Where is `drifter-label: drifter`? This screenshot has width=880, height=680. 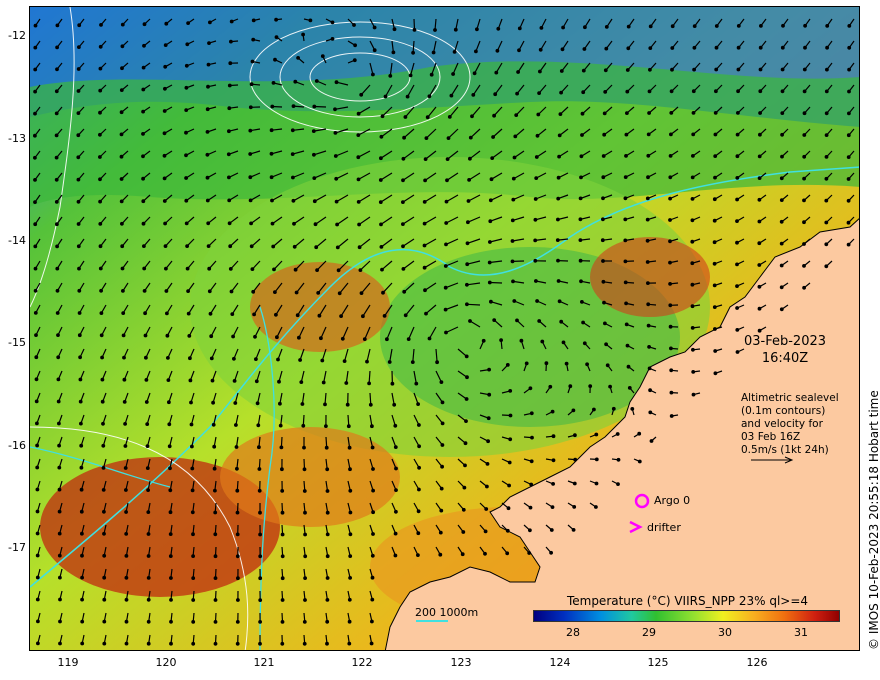
drifter-label: drifter is located at coordinates (664, 527).